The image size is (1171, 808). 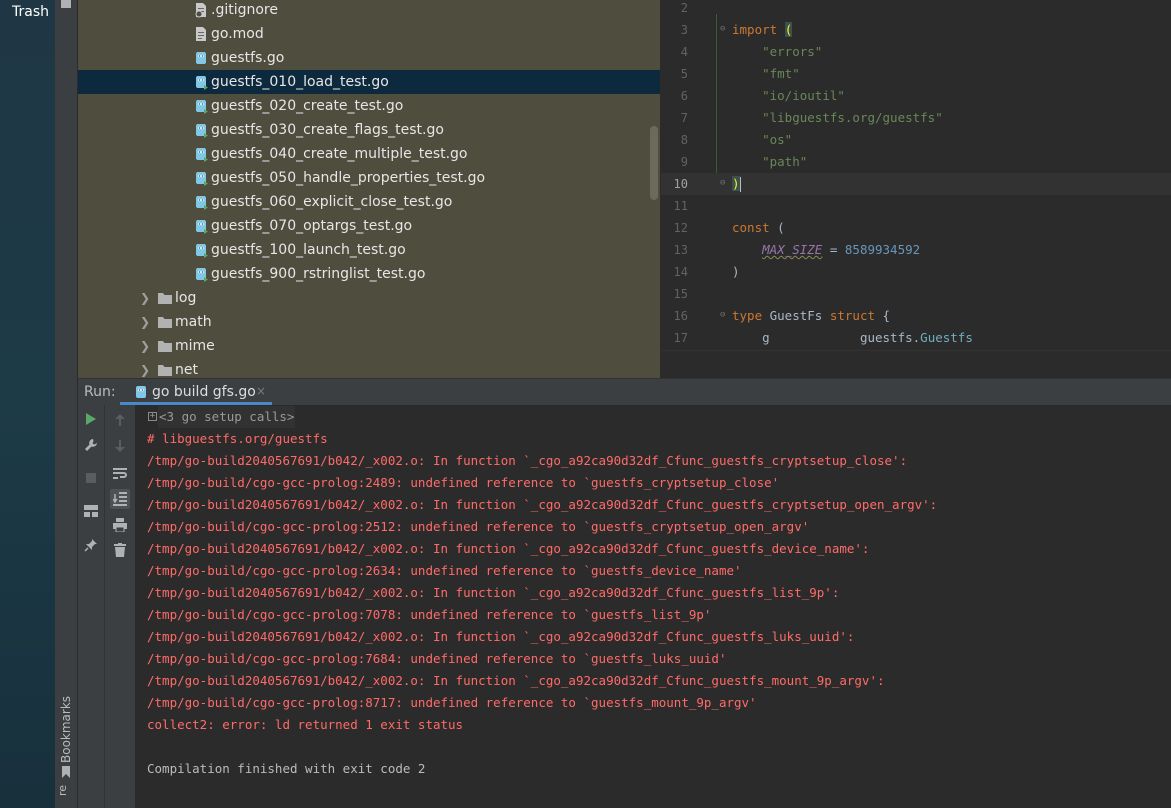 I want to click on stop-button, so click(x=91, y=478).